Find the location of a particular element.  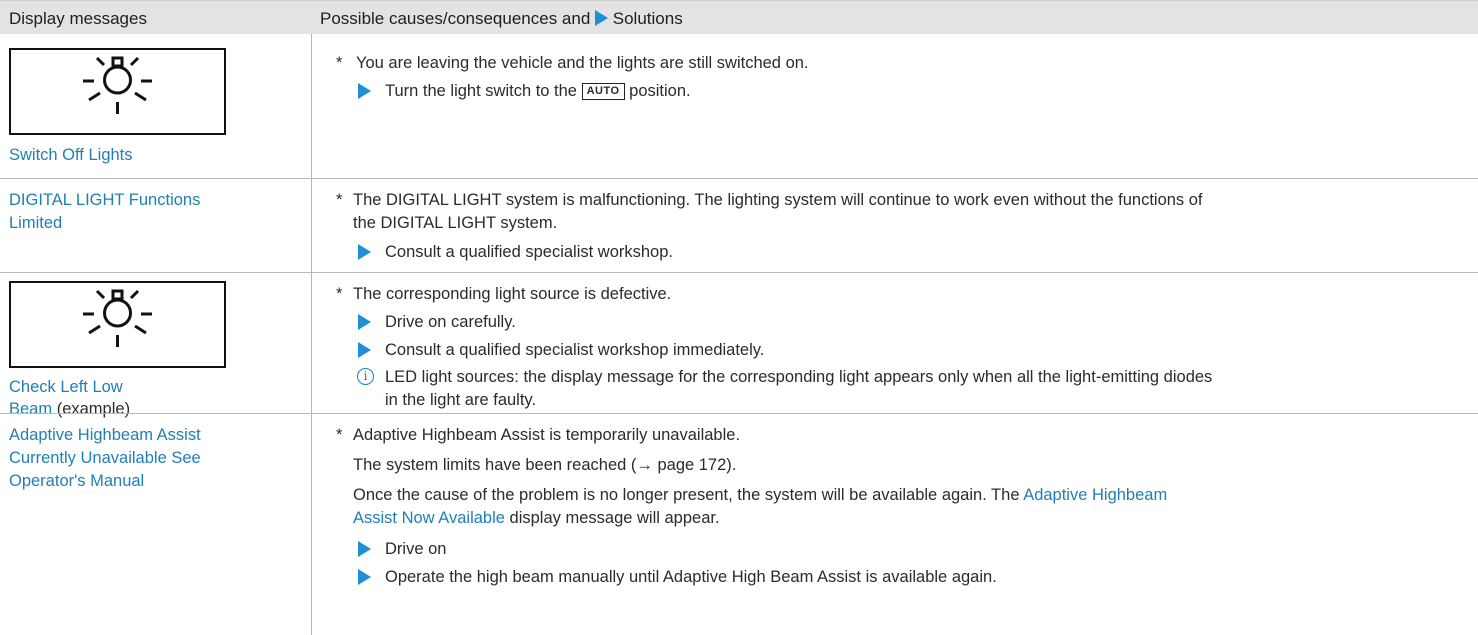

solution-text-pre: Turn the light switch to the is located at coordinates (481, 91).